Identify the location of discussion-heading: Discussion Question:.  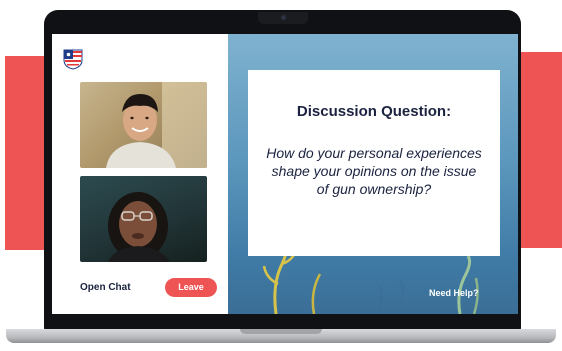
(374, 111).